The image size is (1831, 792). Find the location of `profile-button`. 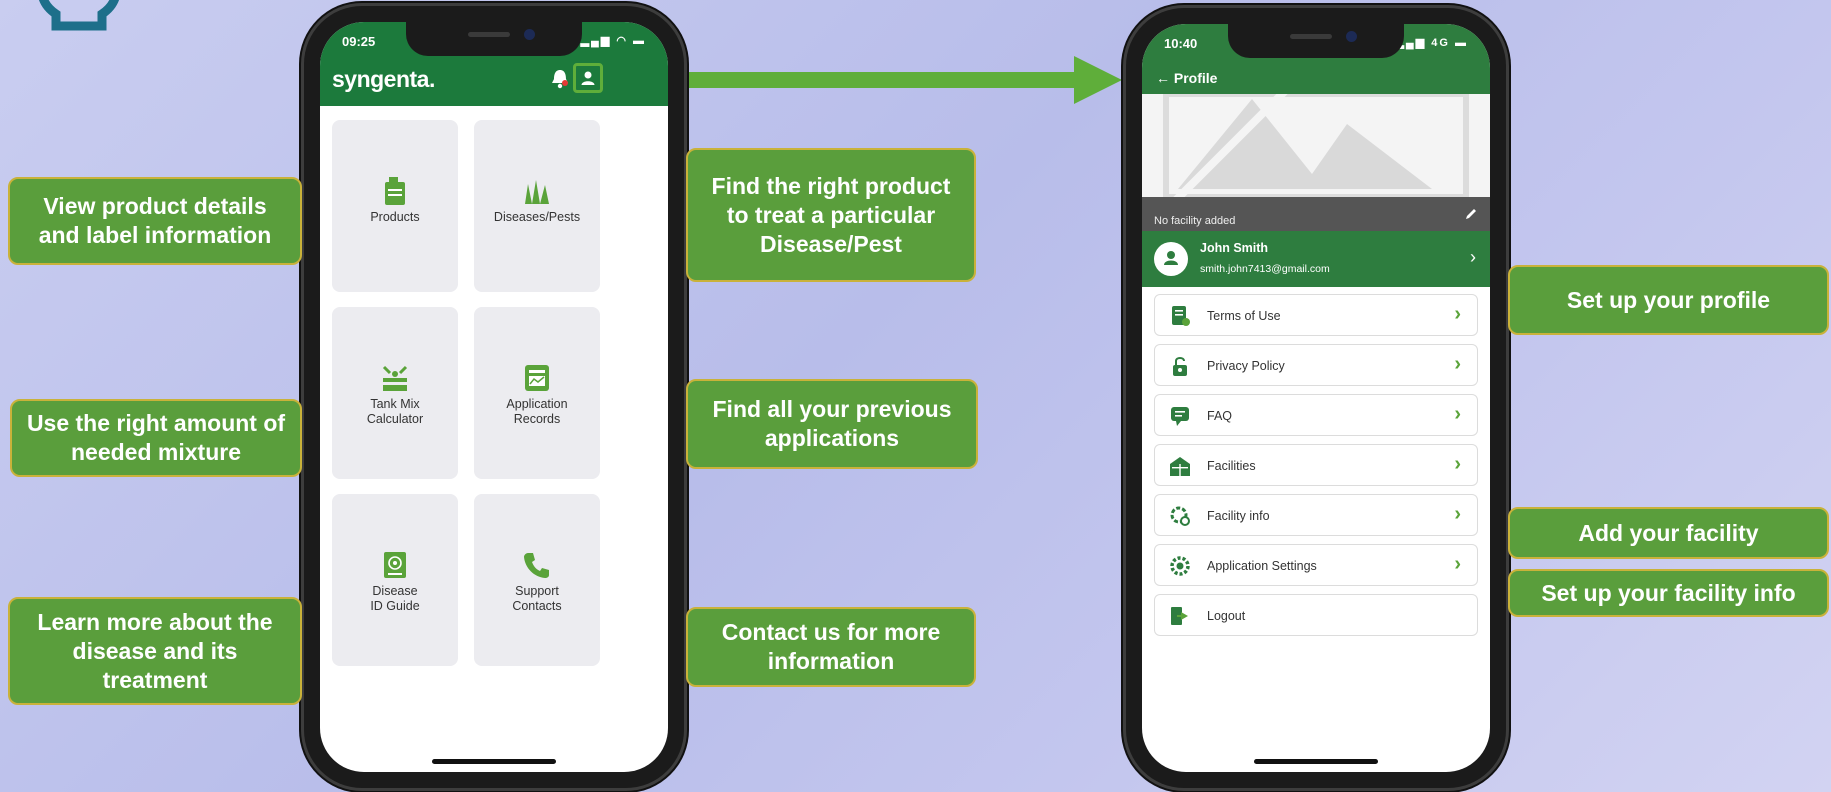

profile-button is located at coordinates (588, 78).